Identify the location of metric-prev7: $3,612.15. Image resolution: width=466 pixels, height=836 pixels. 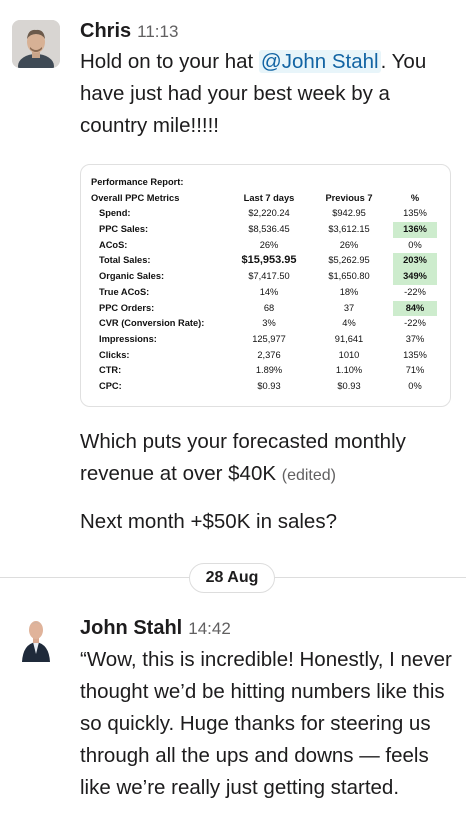
(349, 229).